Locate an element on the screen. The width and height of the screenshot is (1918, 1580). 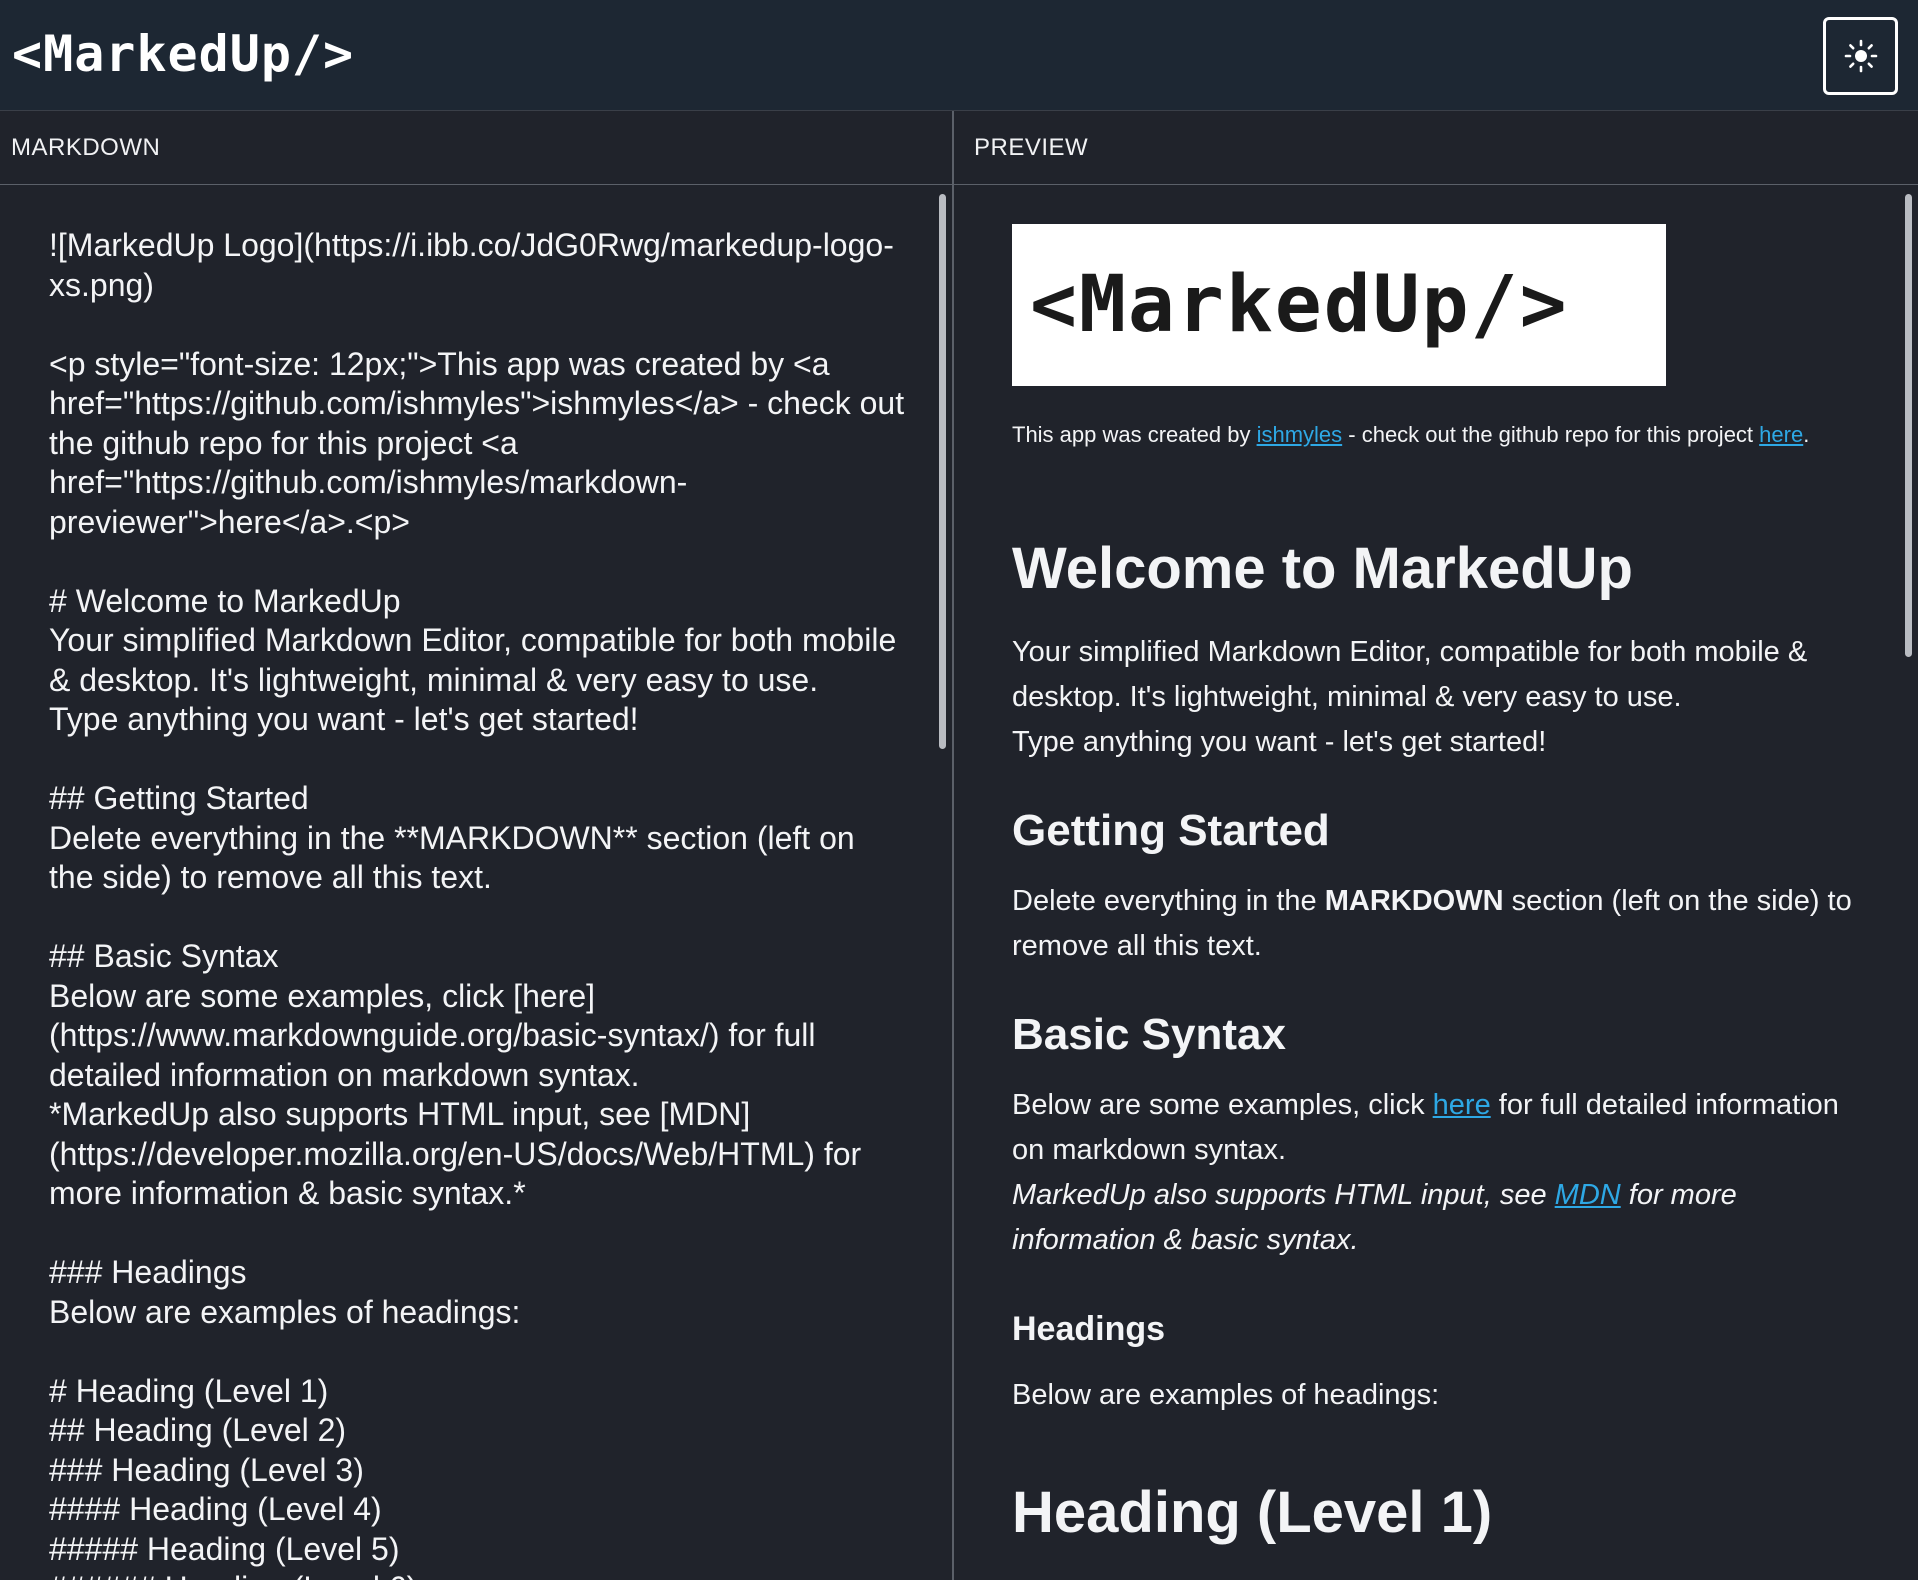
editor-line: ## Getting Started is located at coordinates (179, 798).